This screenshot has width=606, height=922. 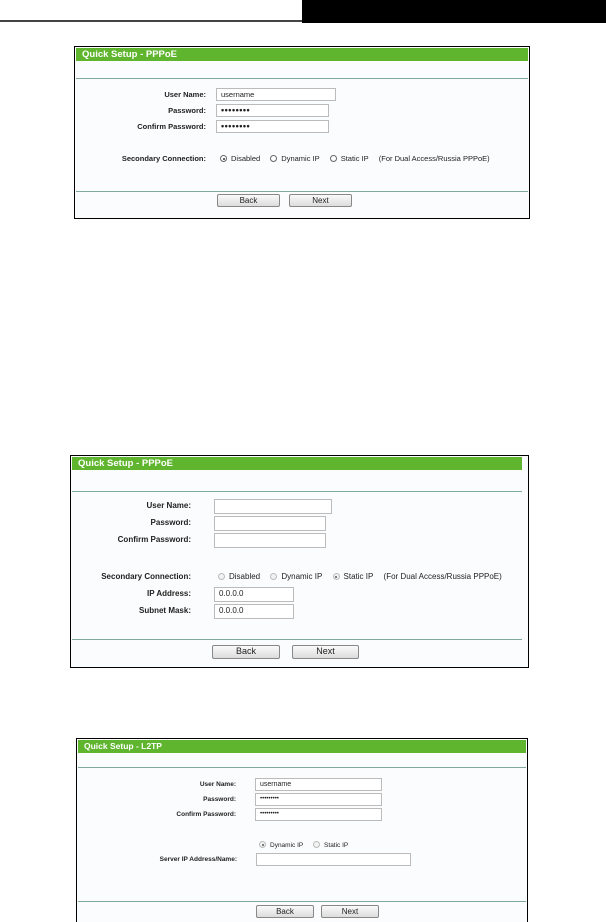 I want to click on confirm-password-input: •••••••••, so click(x=318, y=814).